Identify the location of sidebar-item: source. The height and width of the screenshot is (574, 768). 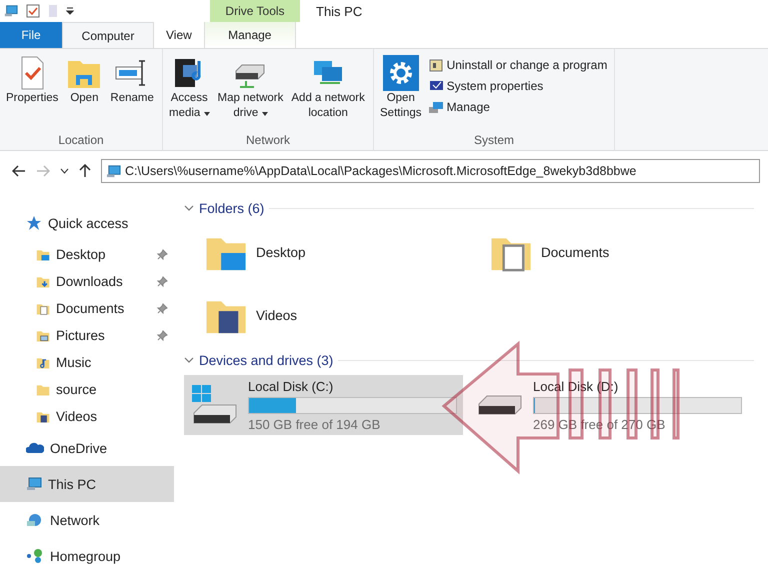
(87, 389).